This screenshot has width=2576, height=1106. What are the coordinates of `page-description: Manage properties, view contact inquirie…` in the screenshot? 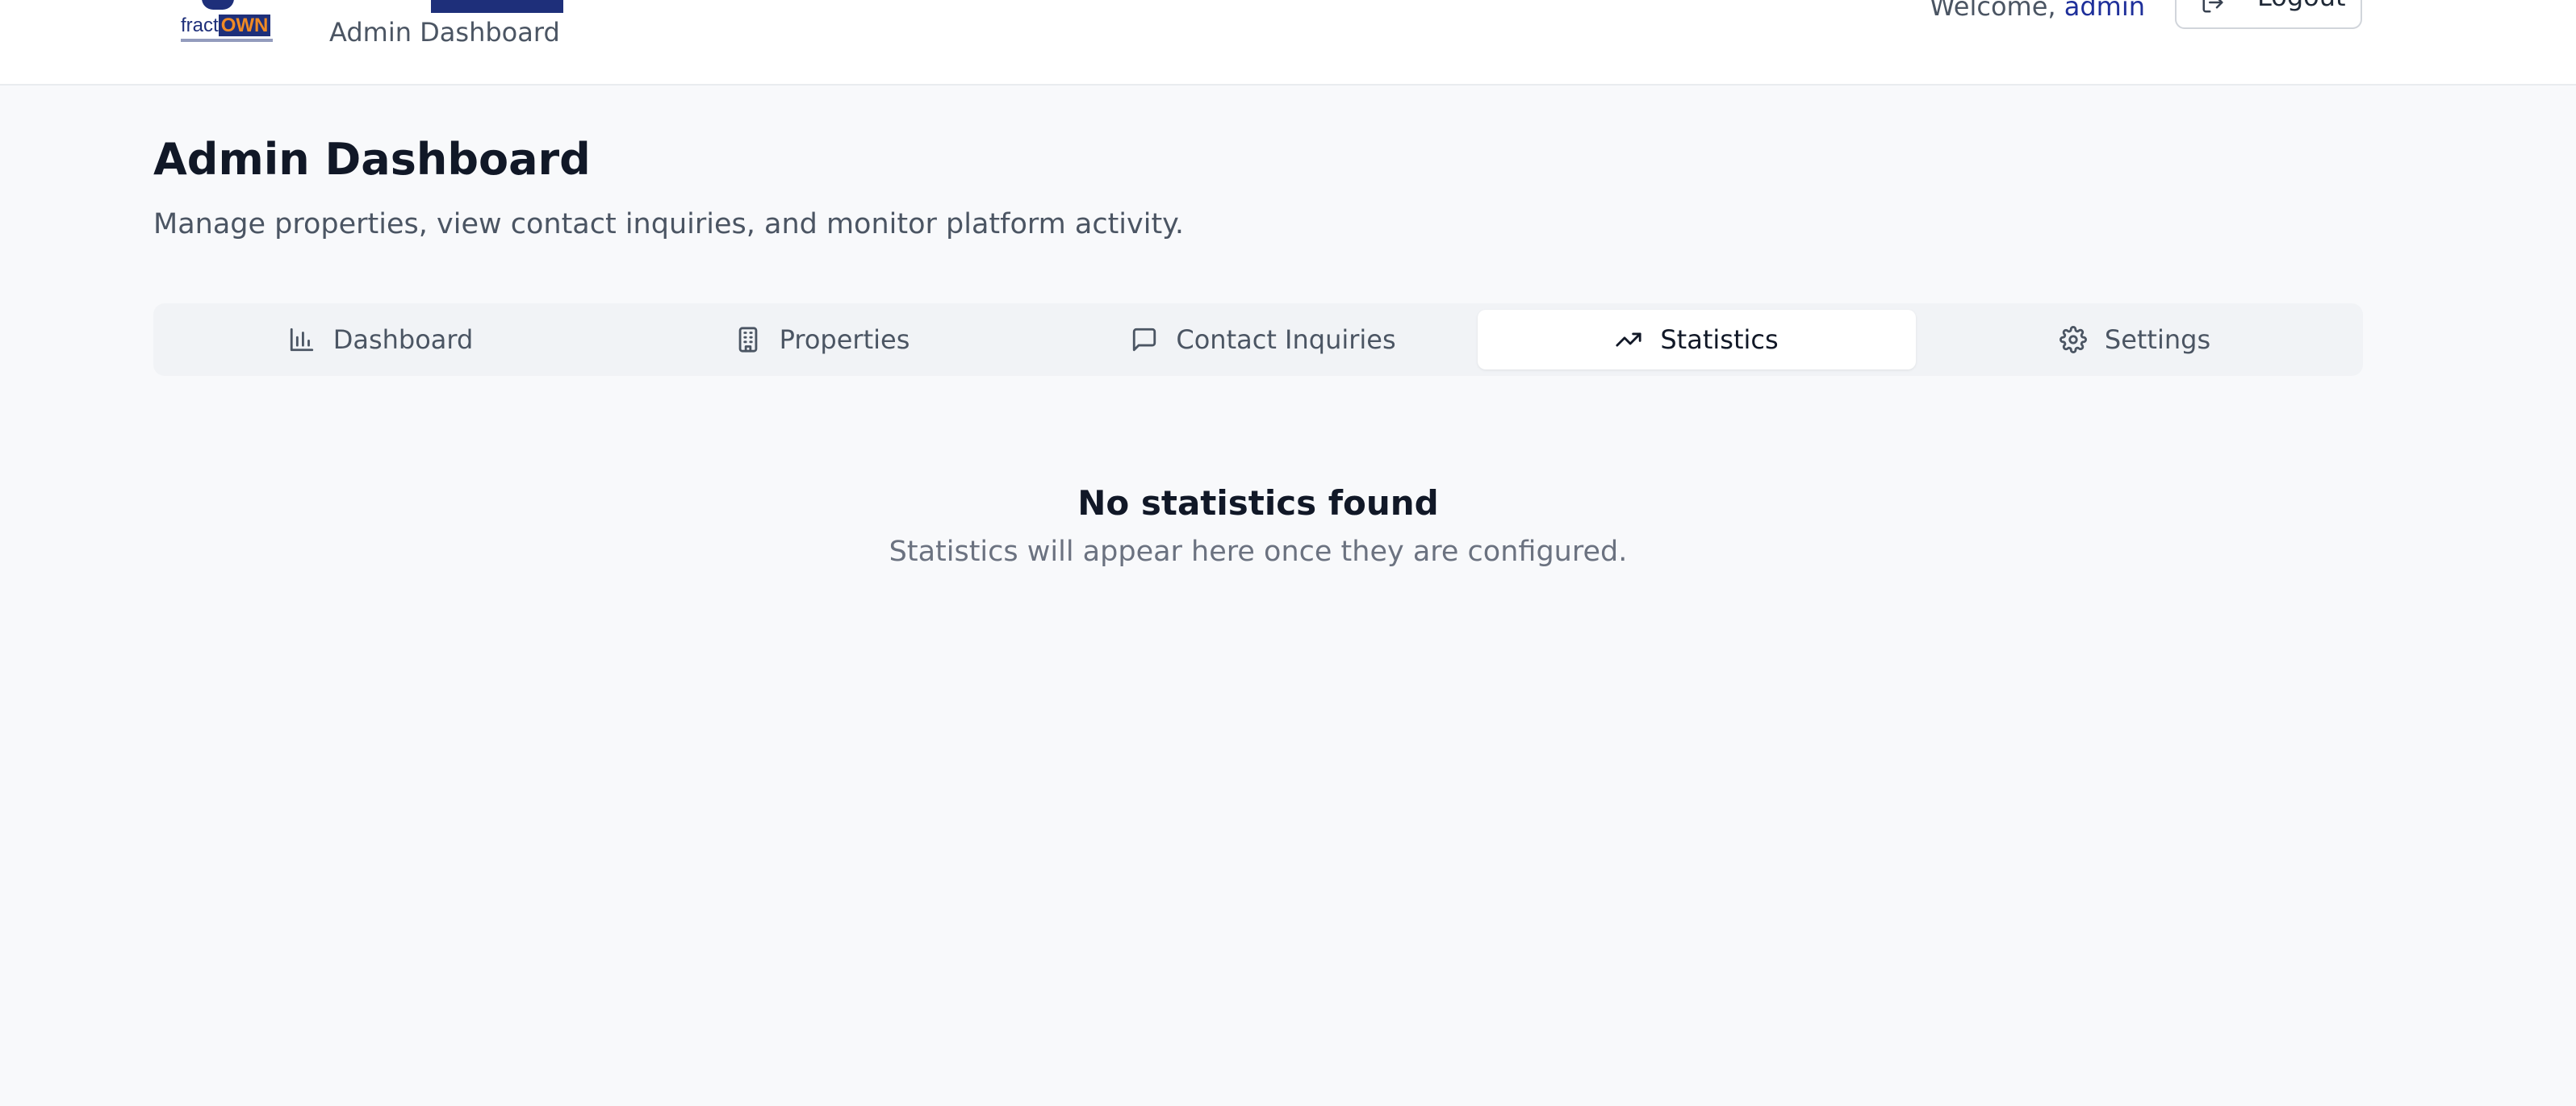 It's located at (669, 224).